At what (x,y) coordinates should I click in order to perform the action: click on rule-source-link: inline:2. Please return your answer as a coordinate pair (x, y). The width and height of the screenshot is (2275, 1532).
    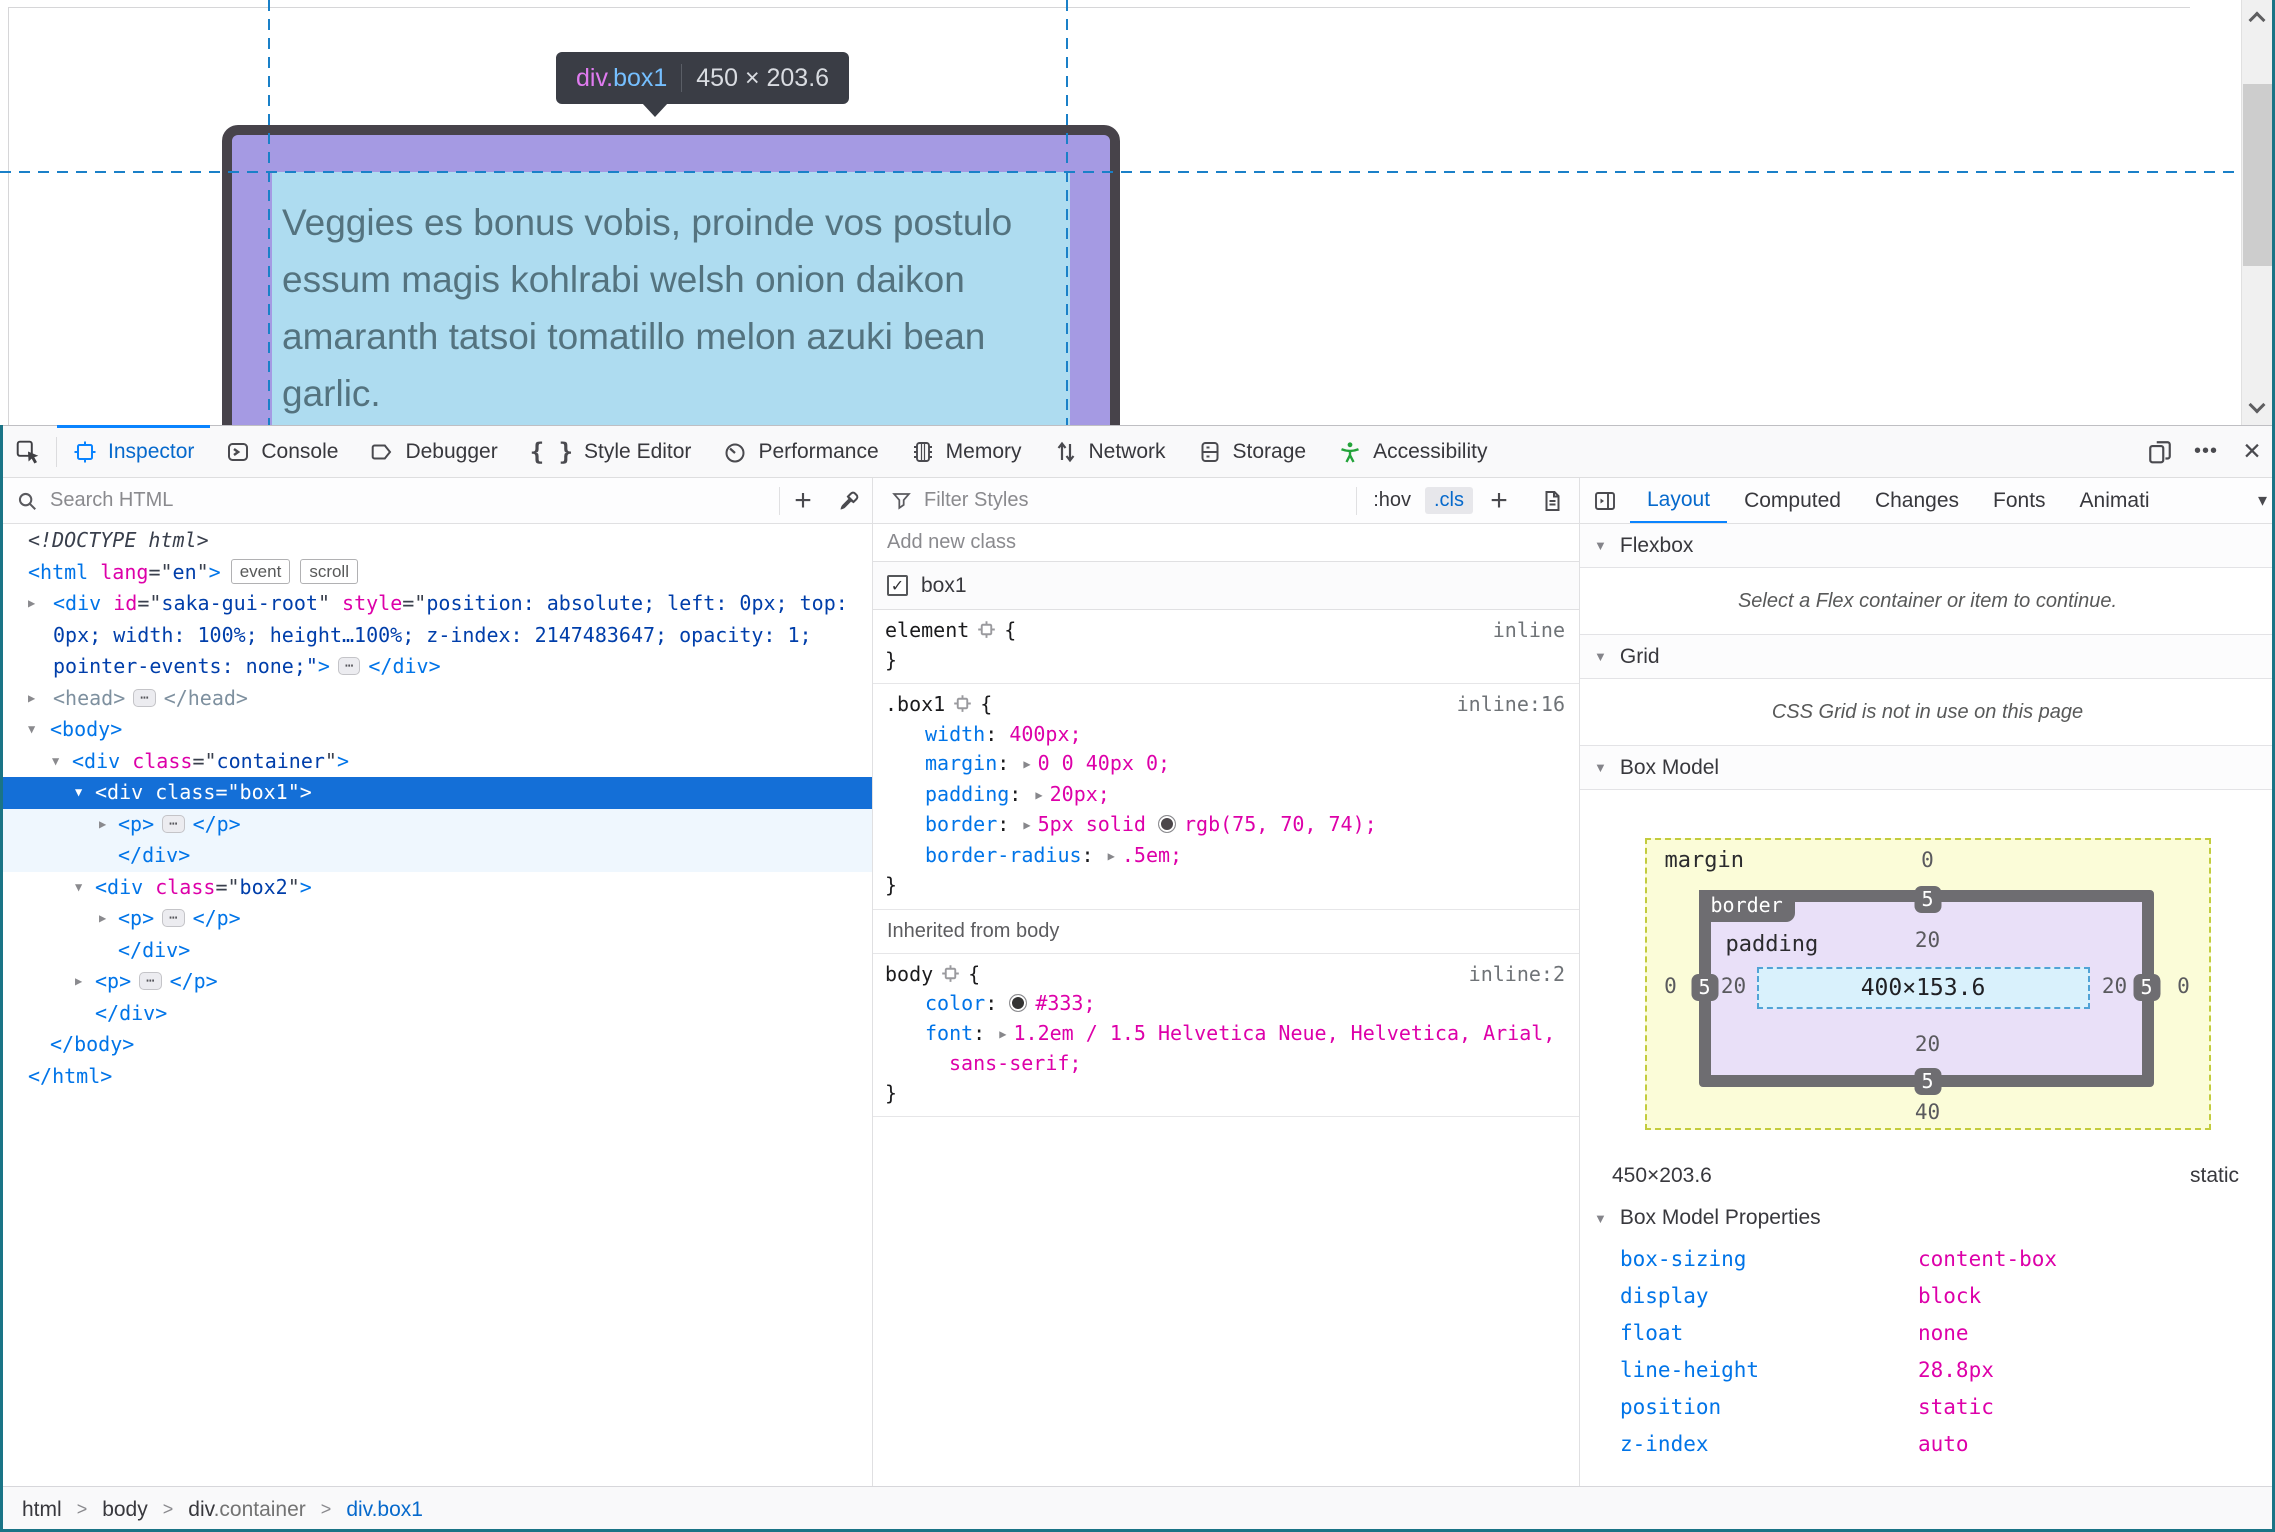
    Looking at the image, I should click on (1517, 975).